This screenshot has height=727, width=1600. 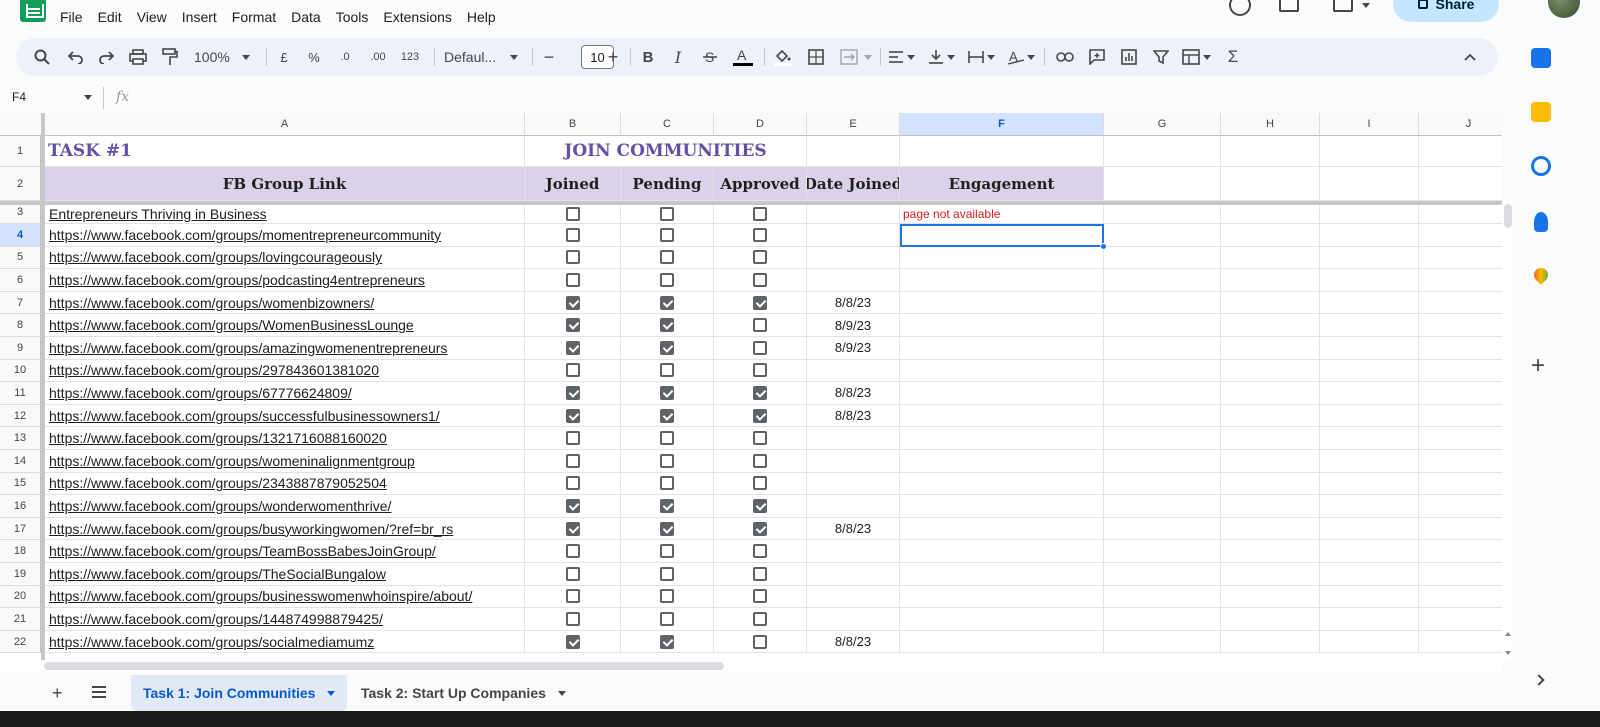 What do you see at coordinates (75, 17) in the screenshot?
I see `menu-file: File` at bounding box center [75, 17].